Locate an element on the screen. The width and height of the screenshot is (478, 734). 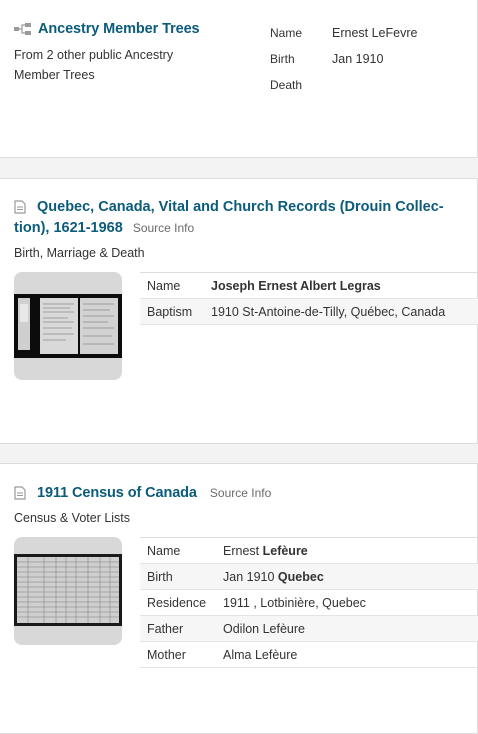
member-trees-title: Ancestry Member Trees is located at coordinates (119, 29).